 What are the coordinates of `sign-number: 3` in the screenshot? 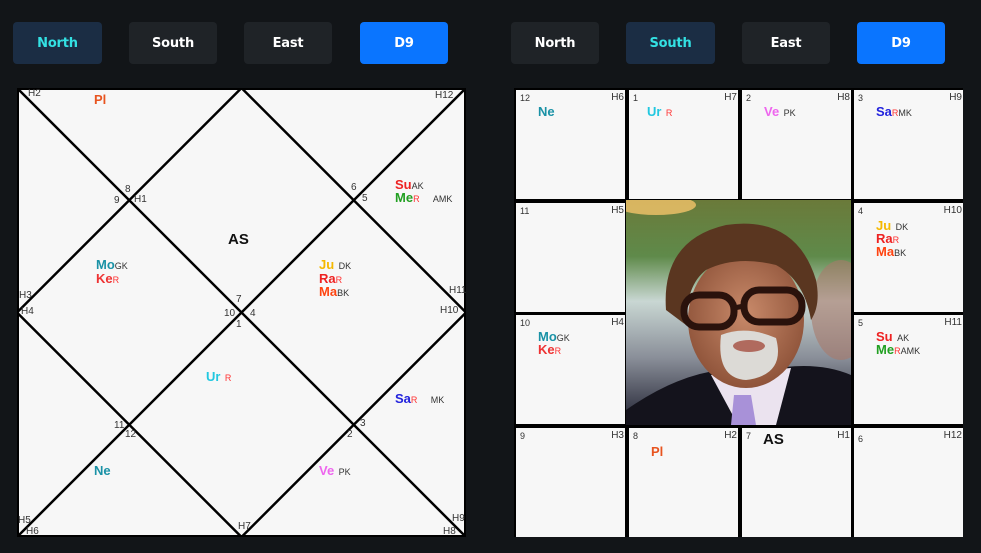 It's located at (861, 98).